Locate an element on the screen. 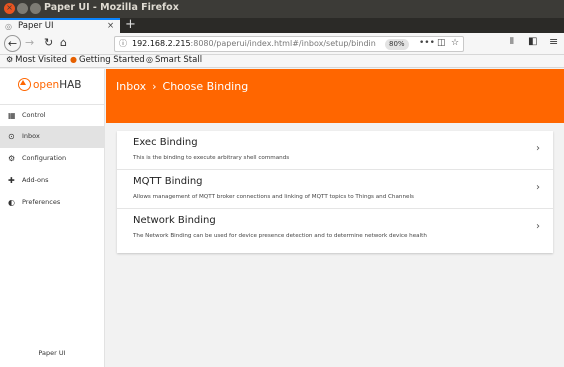 This screenshot has width=564, height=367. binding-title: Network Binding is located at coordinates (174, 220).